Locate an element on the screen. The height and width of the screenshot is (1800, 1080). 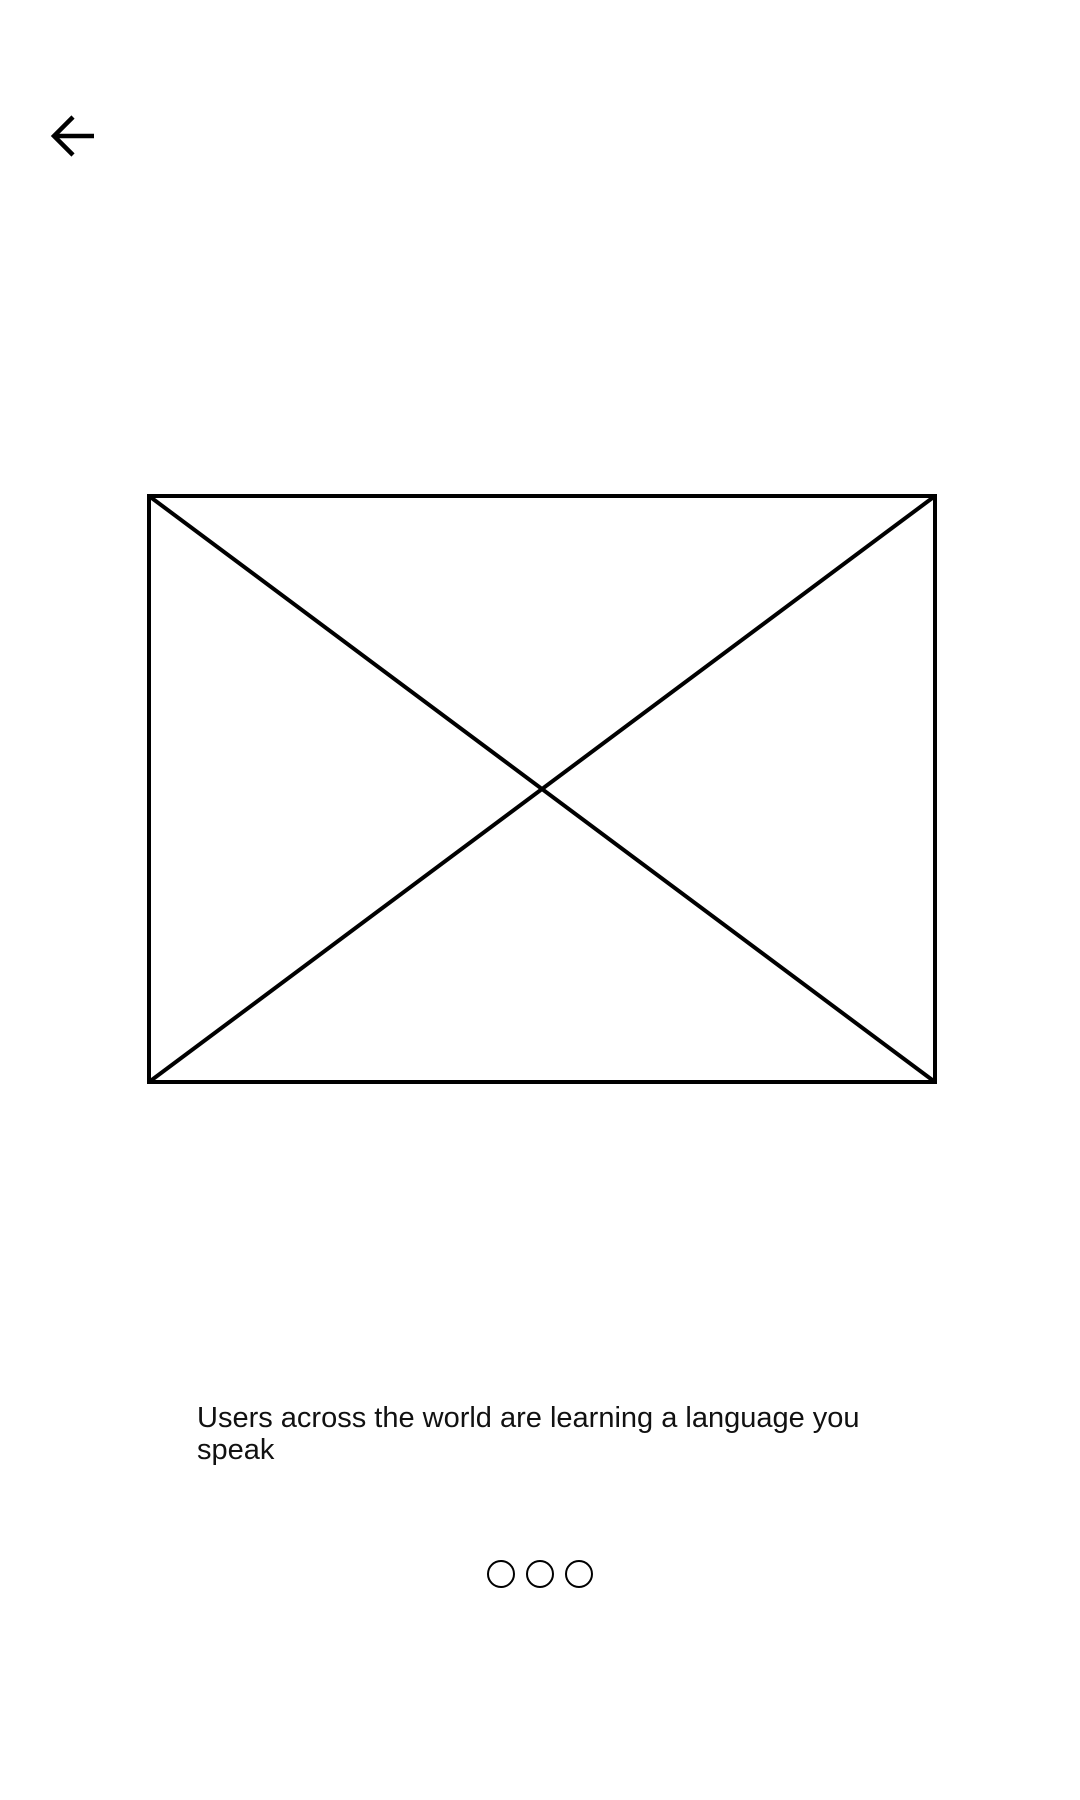
arrow-left-icon is located at coordinates (72, 136).